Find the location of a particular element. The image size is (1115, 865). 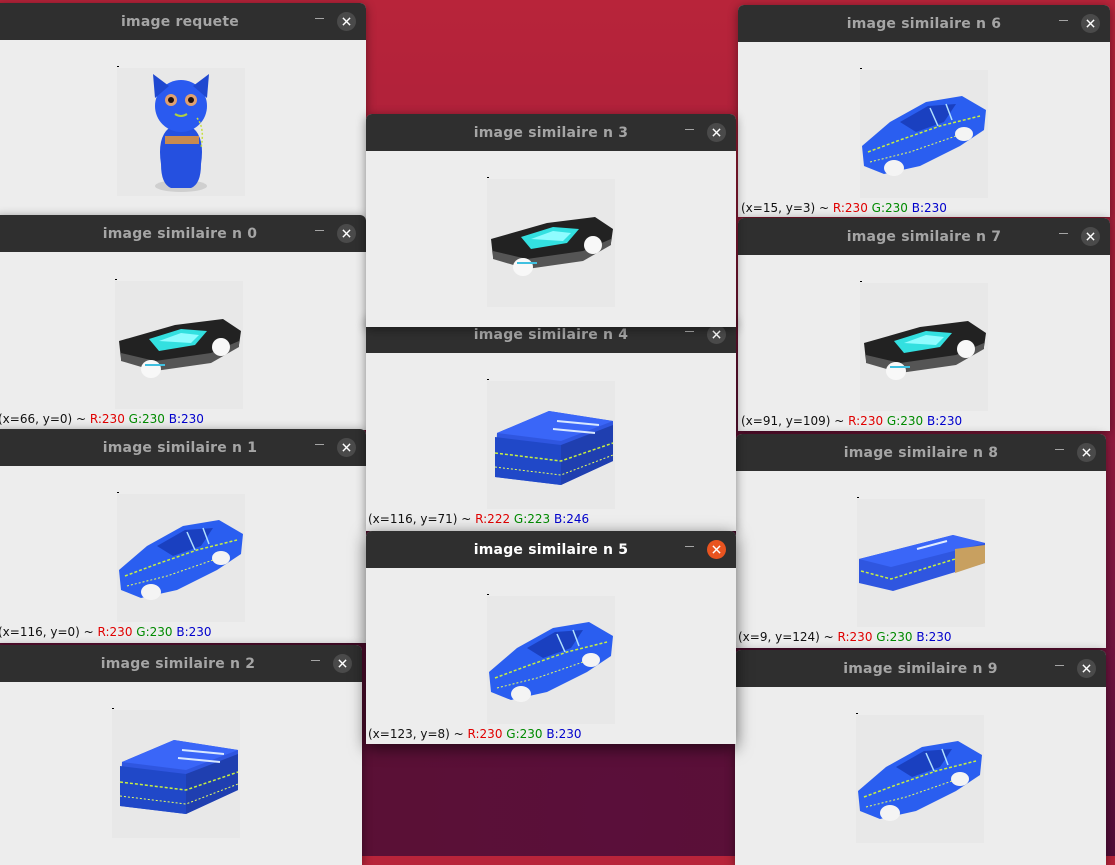

window-image-requete: image requete is located at coordinates (183, 118).